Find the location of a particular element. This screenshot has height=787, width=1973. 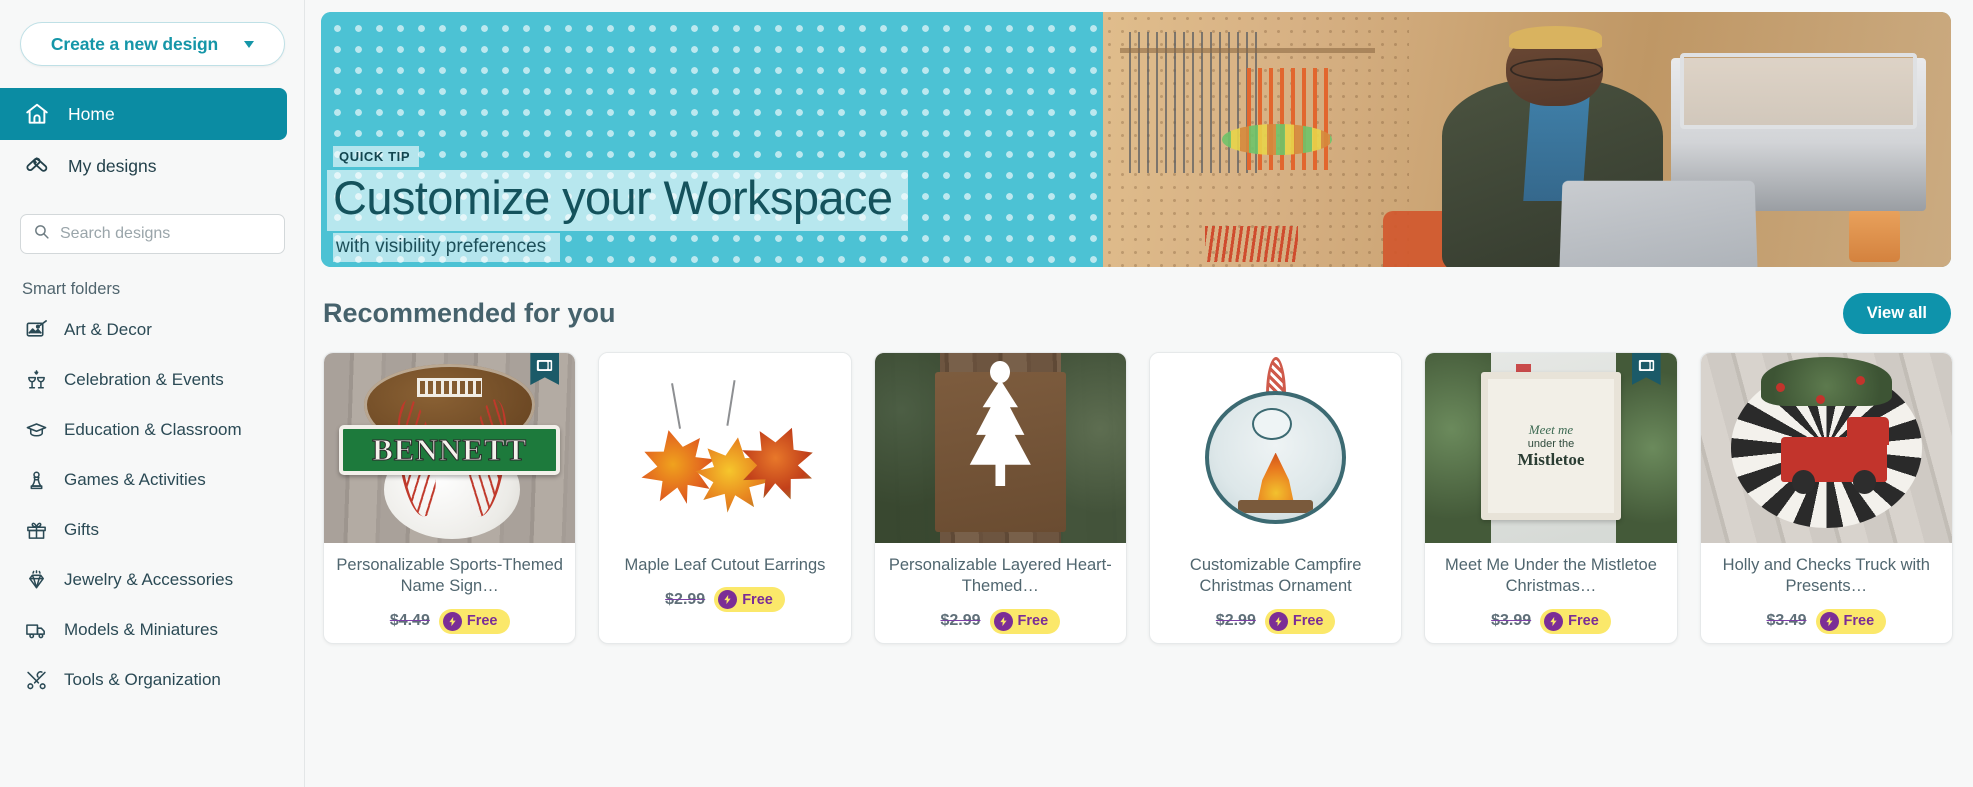

product-price-row: $3.99 Free is located at coordinates (1550, 621).